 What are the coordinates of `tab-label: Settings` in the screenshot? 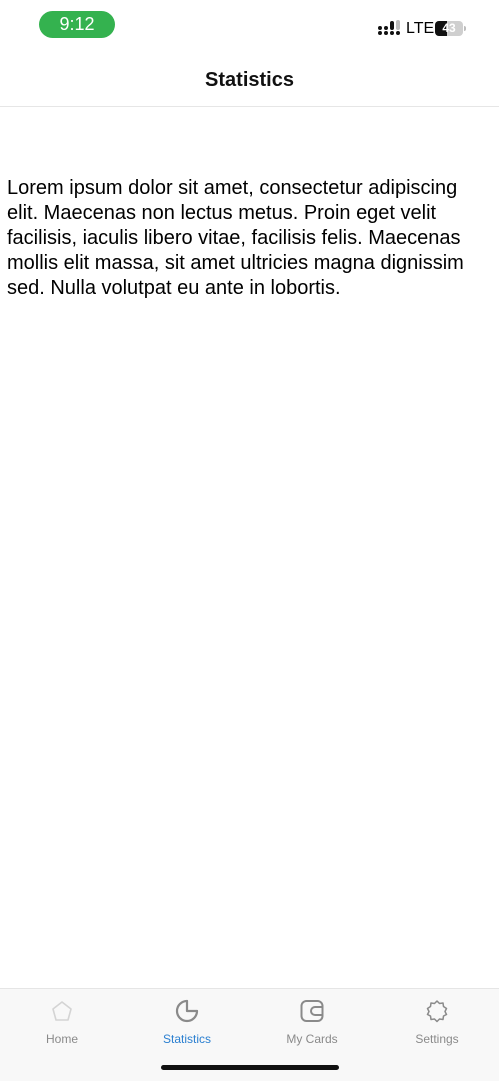 It's located at (437, 1039).